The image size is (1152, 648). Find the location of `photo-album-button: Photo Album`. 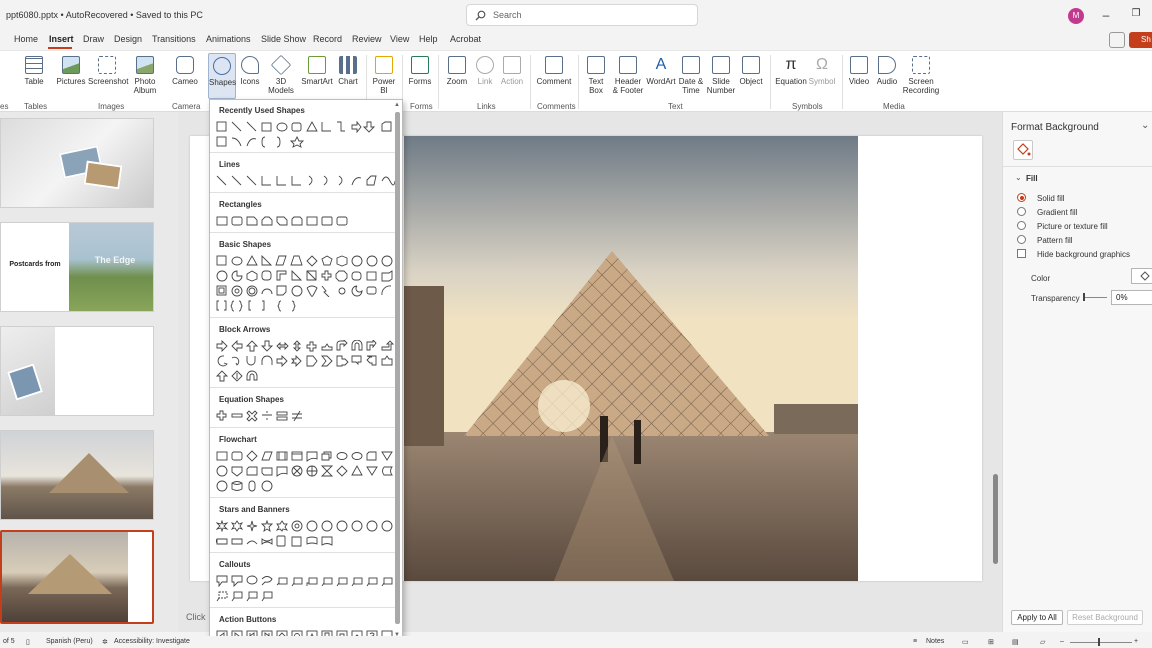

photo-album-button: Photo Album is located at coordinates (145, 74).